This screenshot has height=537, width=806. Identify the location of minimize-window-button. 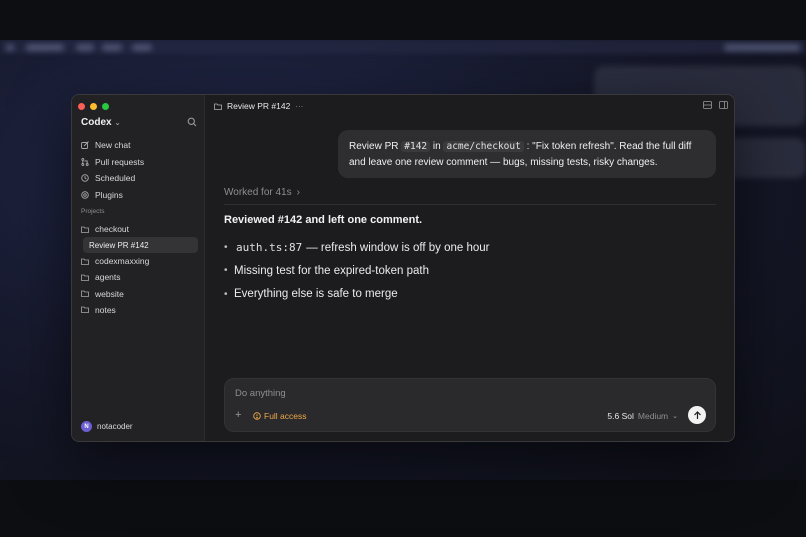
(93, 106).